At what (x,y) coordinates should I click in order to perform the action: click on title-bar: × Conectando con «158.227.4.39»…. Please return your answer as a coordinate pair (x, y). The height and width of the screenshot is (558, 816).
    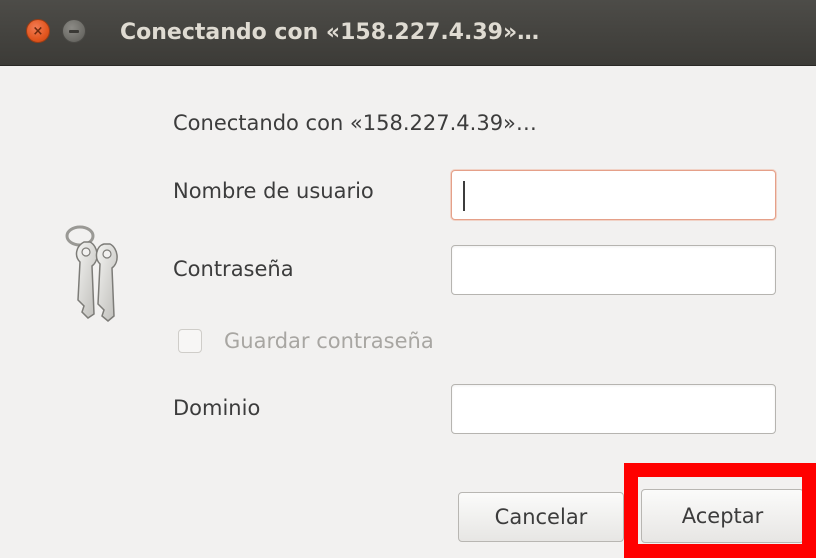
    Looking at the image, I should click on (408, 33).